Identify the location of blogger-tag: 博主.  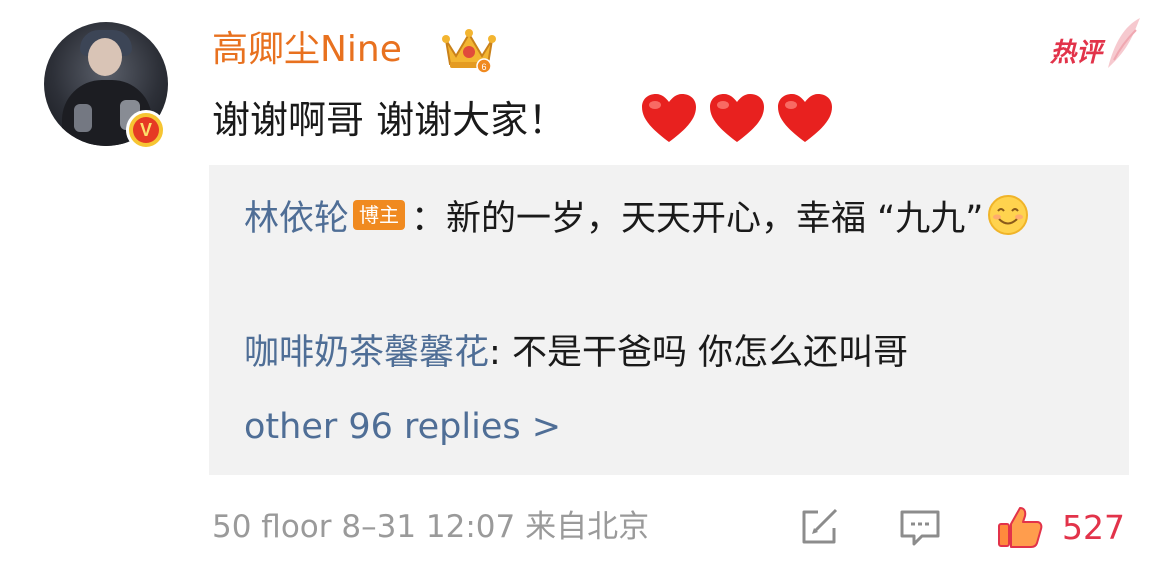
(379, 215).